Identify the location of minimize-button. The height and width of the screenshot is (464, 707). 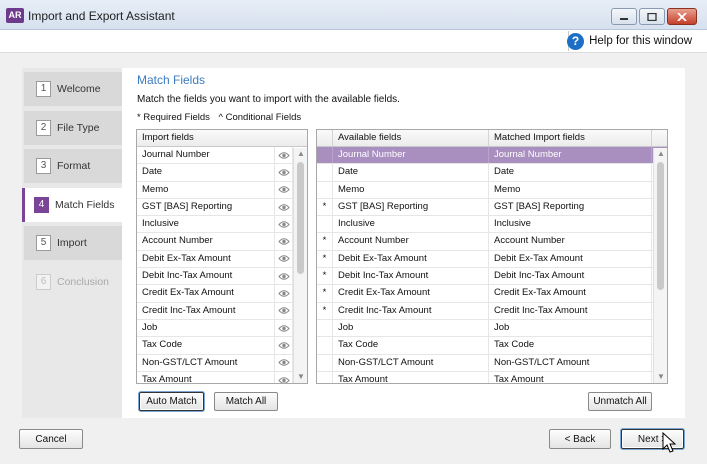
(624, 16).